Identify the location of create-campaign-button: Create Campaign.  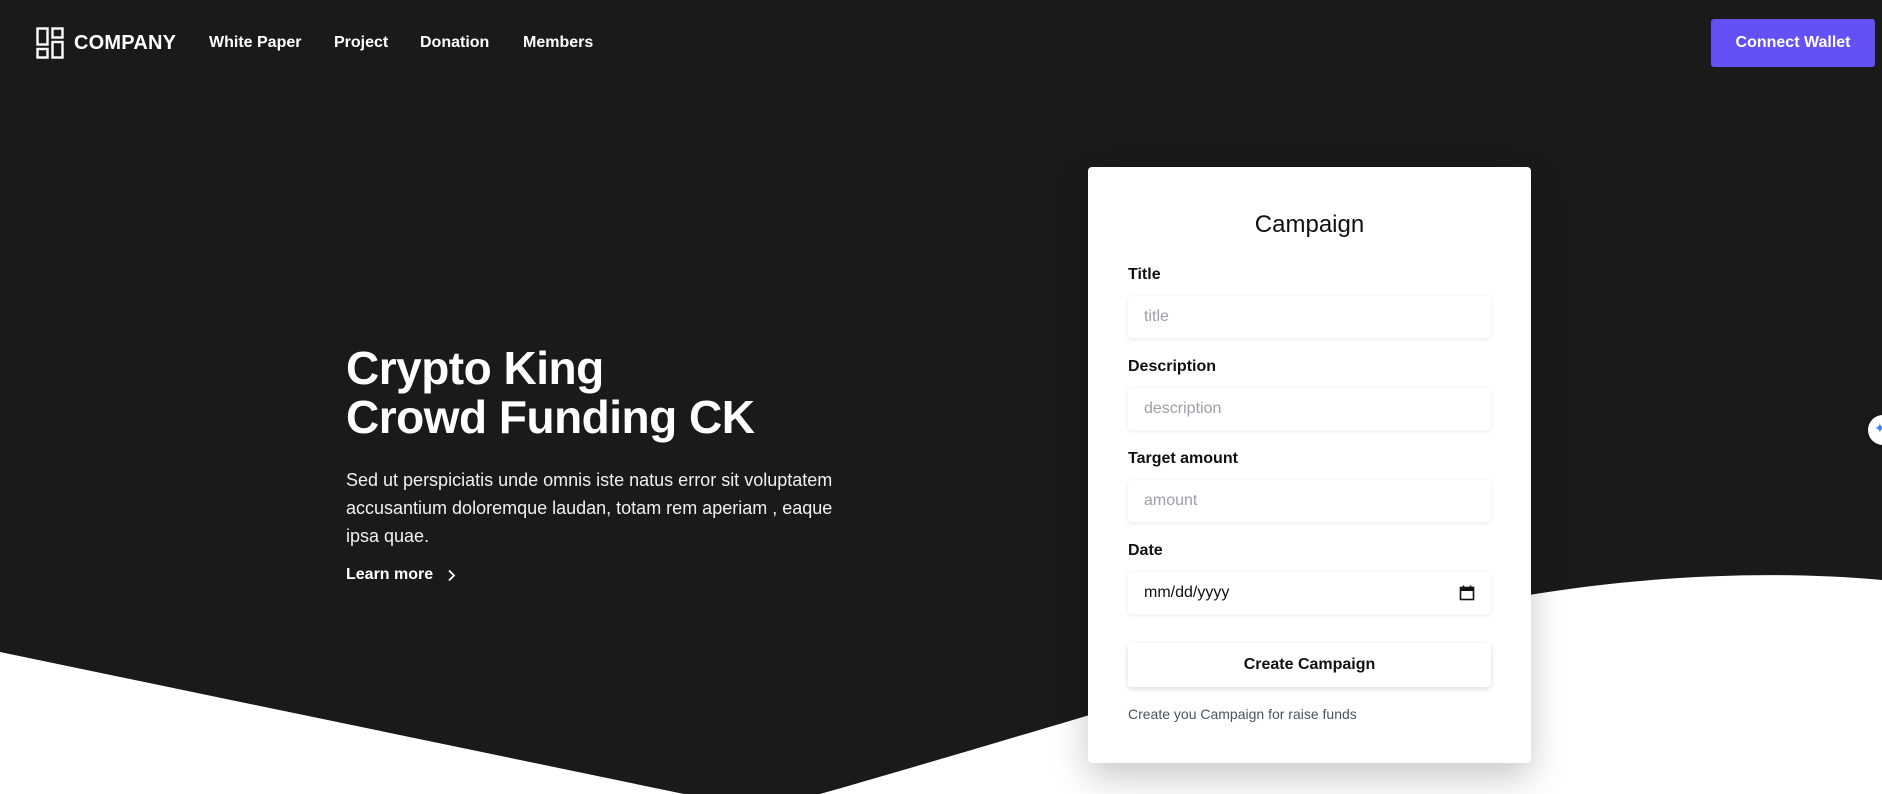
(1309, 665).